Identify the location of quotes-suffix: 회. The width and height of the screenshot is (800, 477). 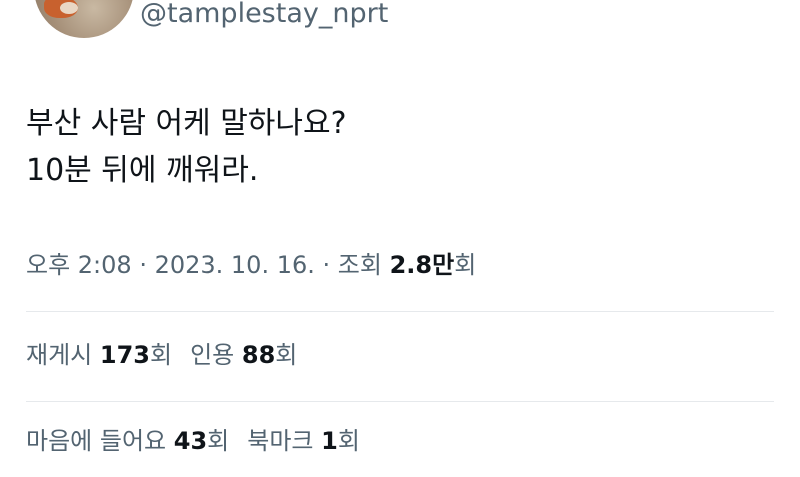
(286, 355).